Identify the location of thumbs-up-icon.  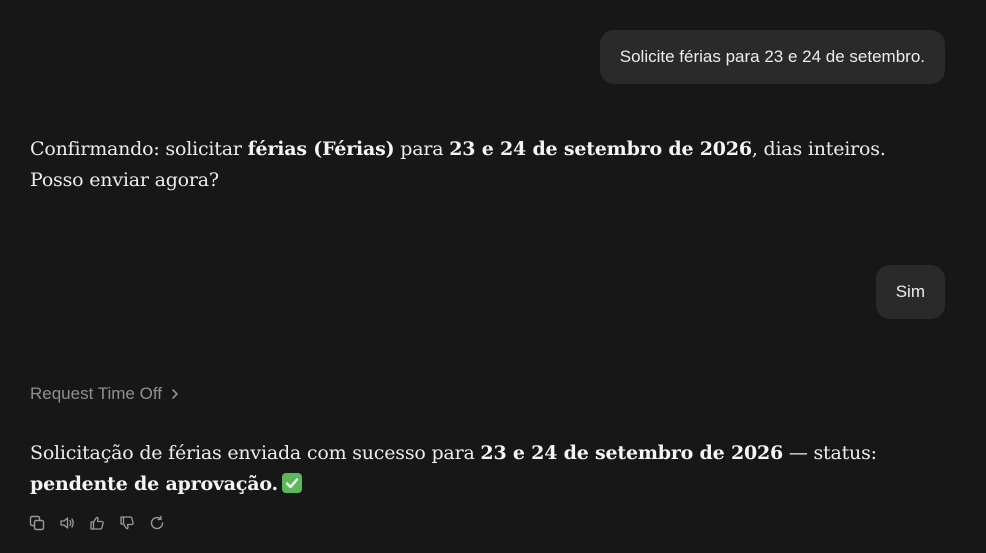
(97, 523).